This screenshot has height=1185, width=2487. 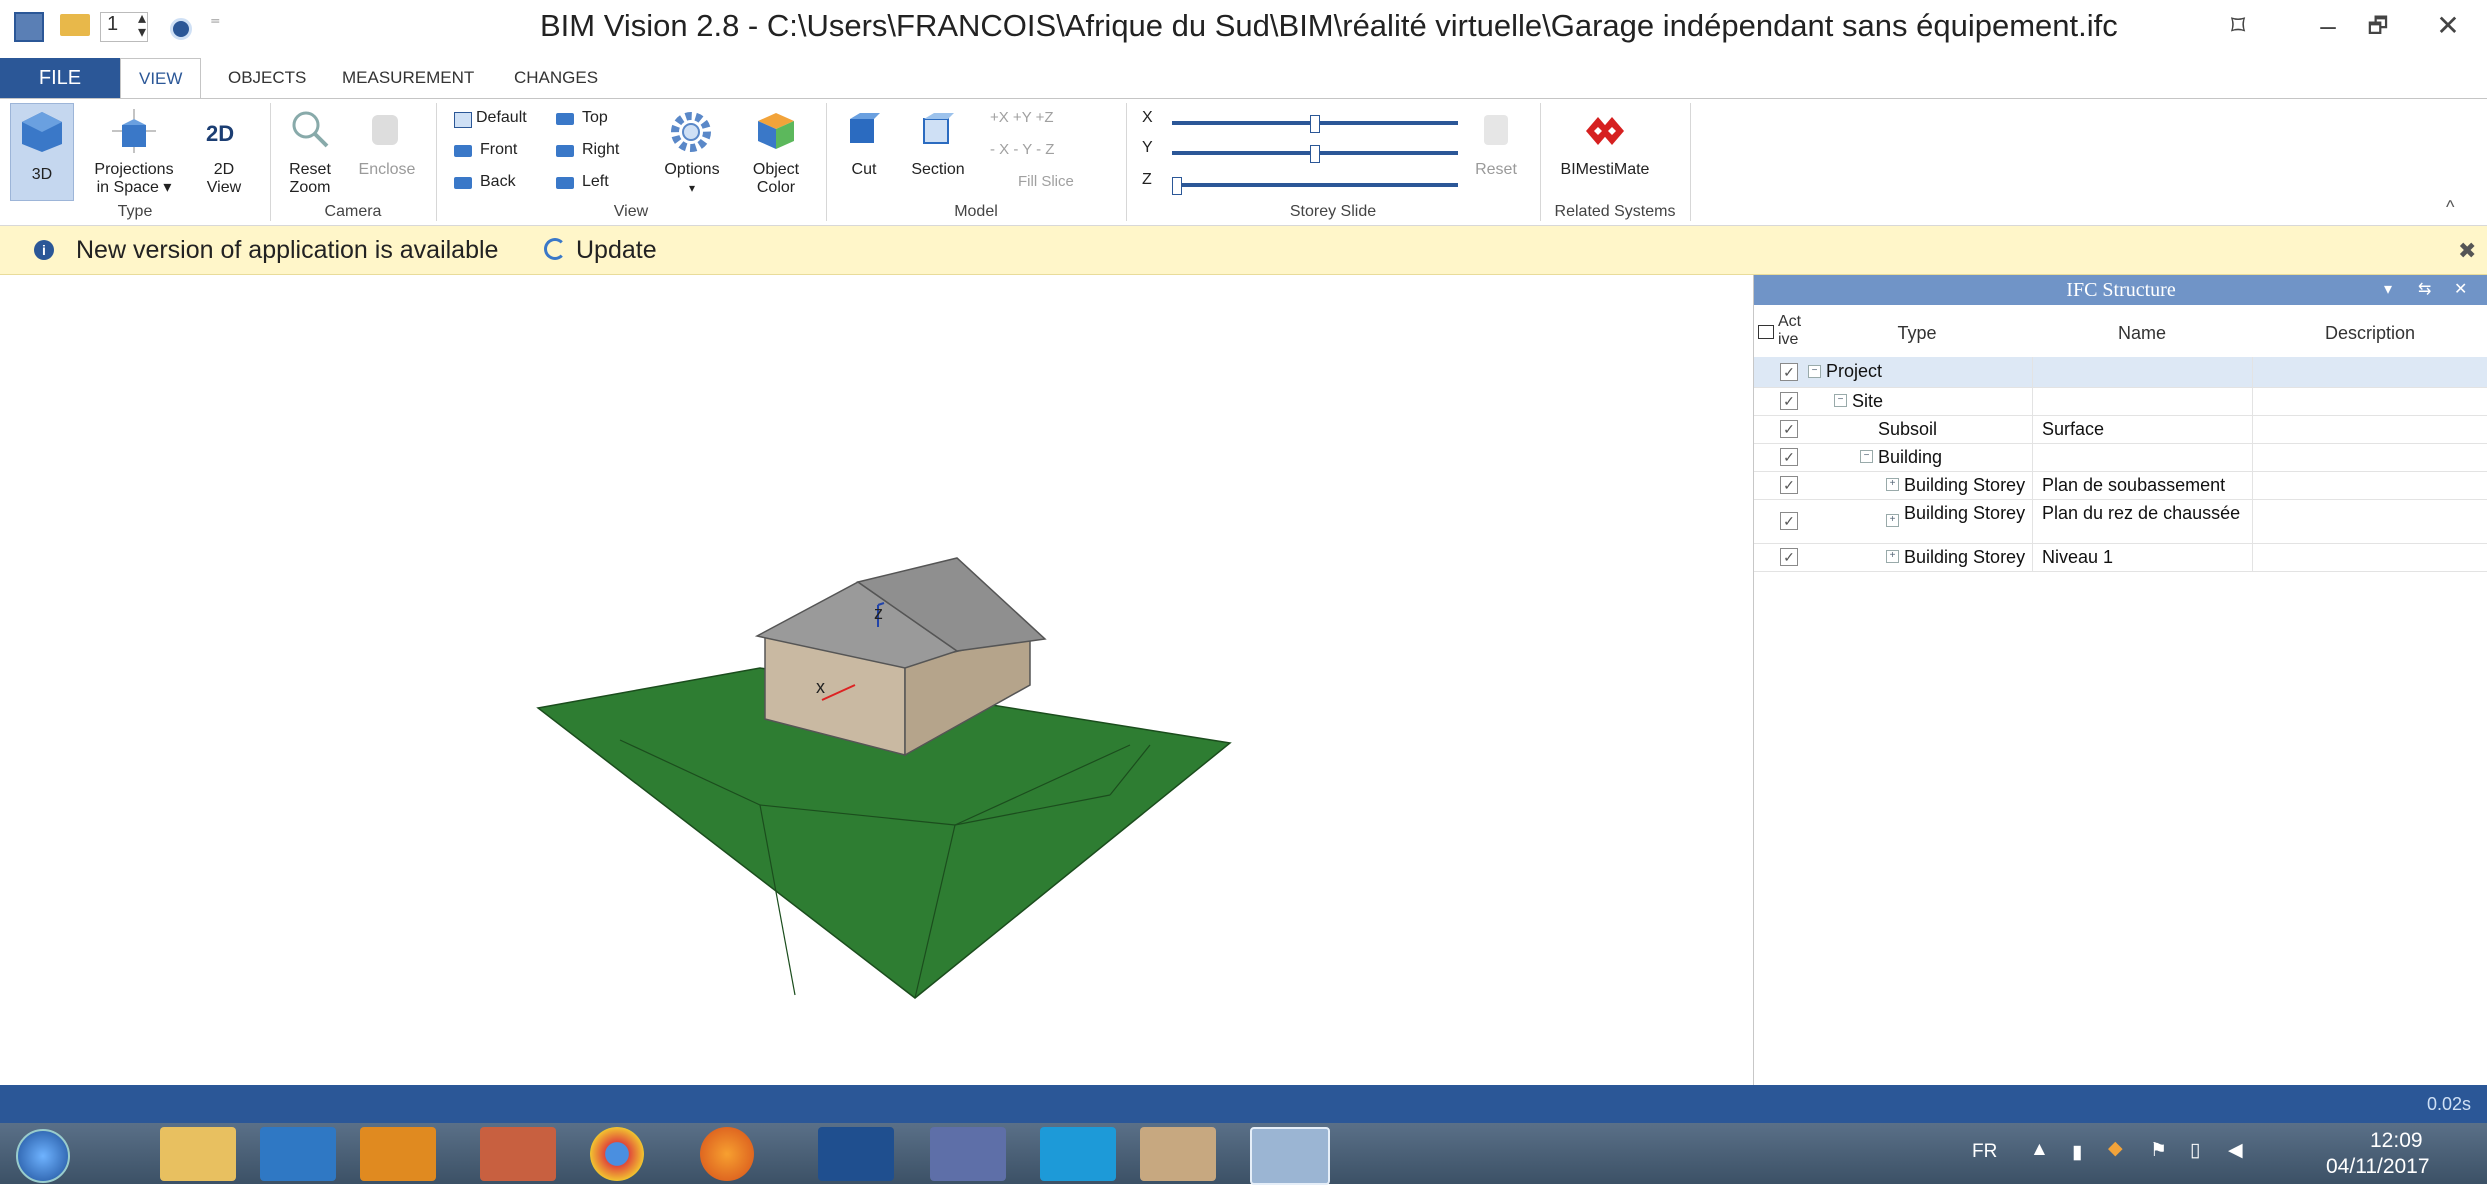 What do you see at coordinates (2252, 401) in the screenshot?
I see `cell-divider` at bounding box center [2252, 401].